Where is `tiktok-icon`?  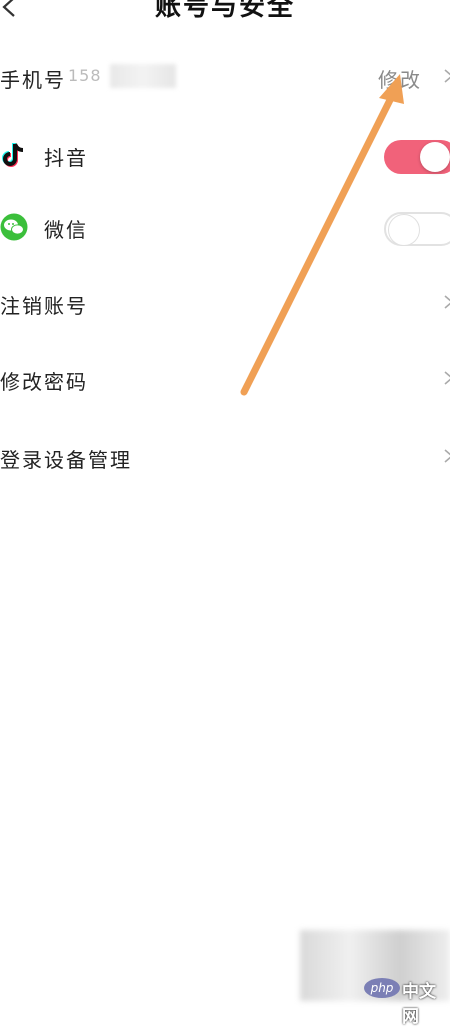 tiktok-icon is located at coordinates (13, 155).